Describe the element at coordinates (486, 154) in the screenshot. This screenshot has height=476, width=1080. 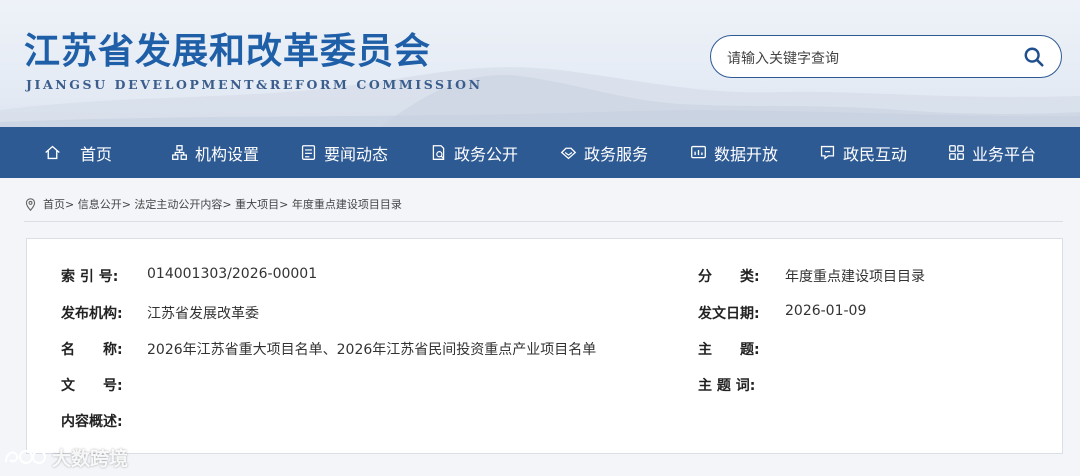
I see `nav-label: 政务公开` at that location.